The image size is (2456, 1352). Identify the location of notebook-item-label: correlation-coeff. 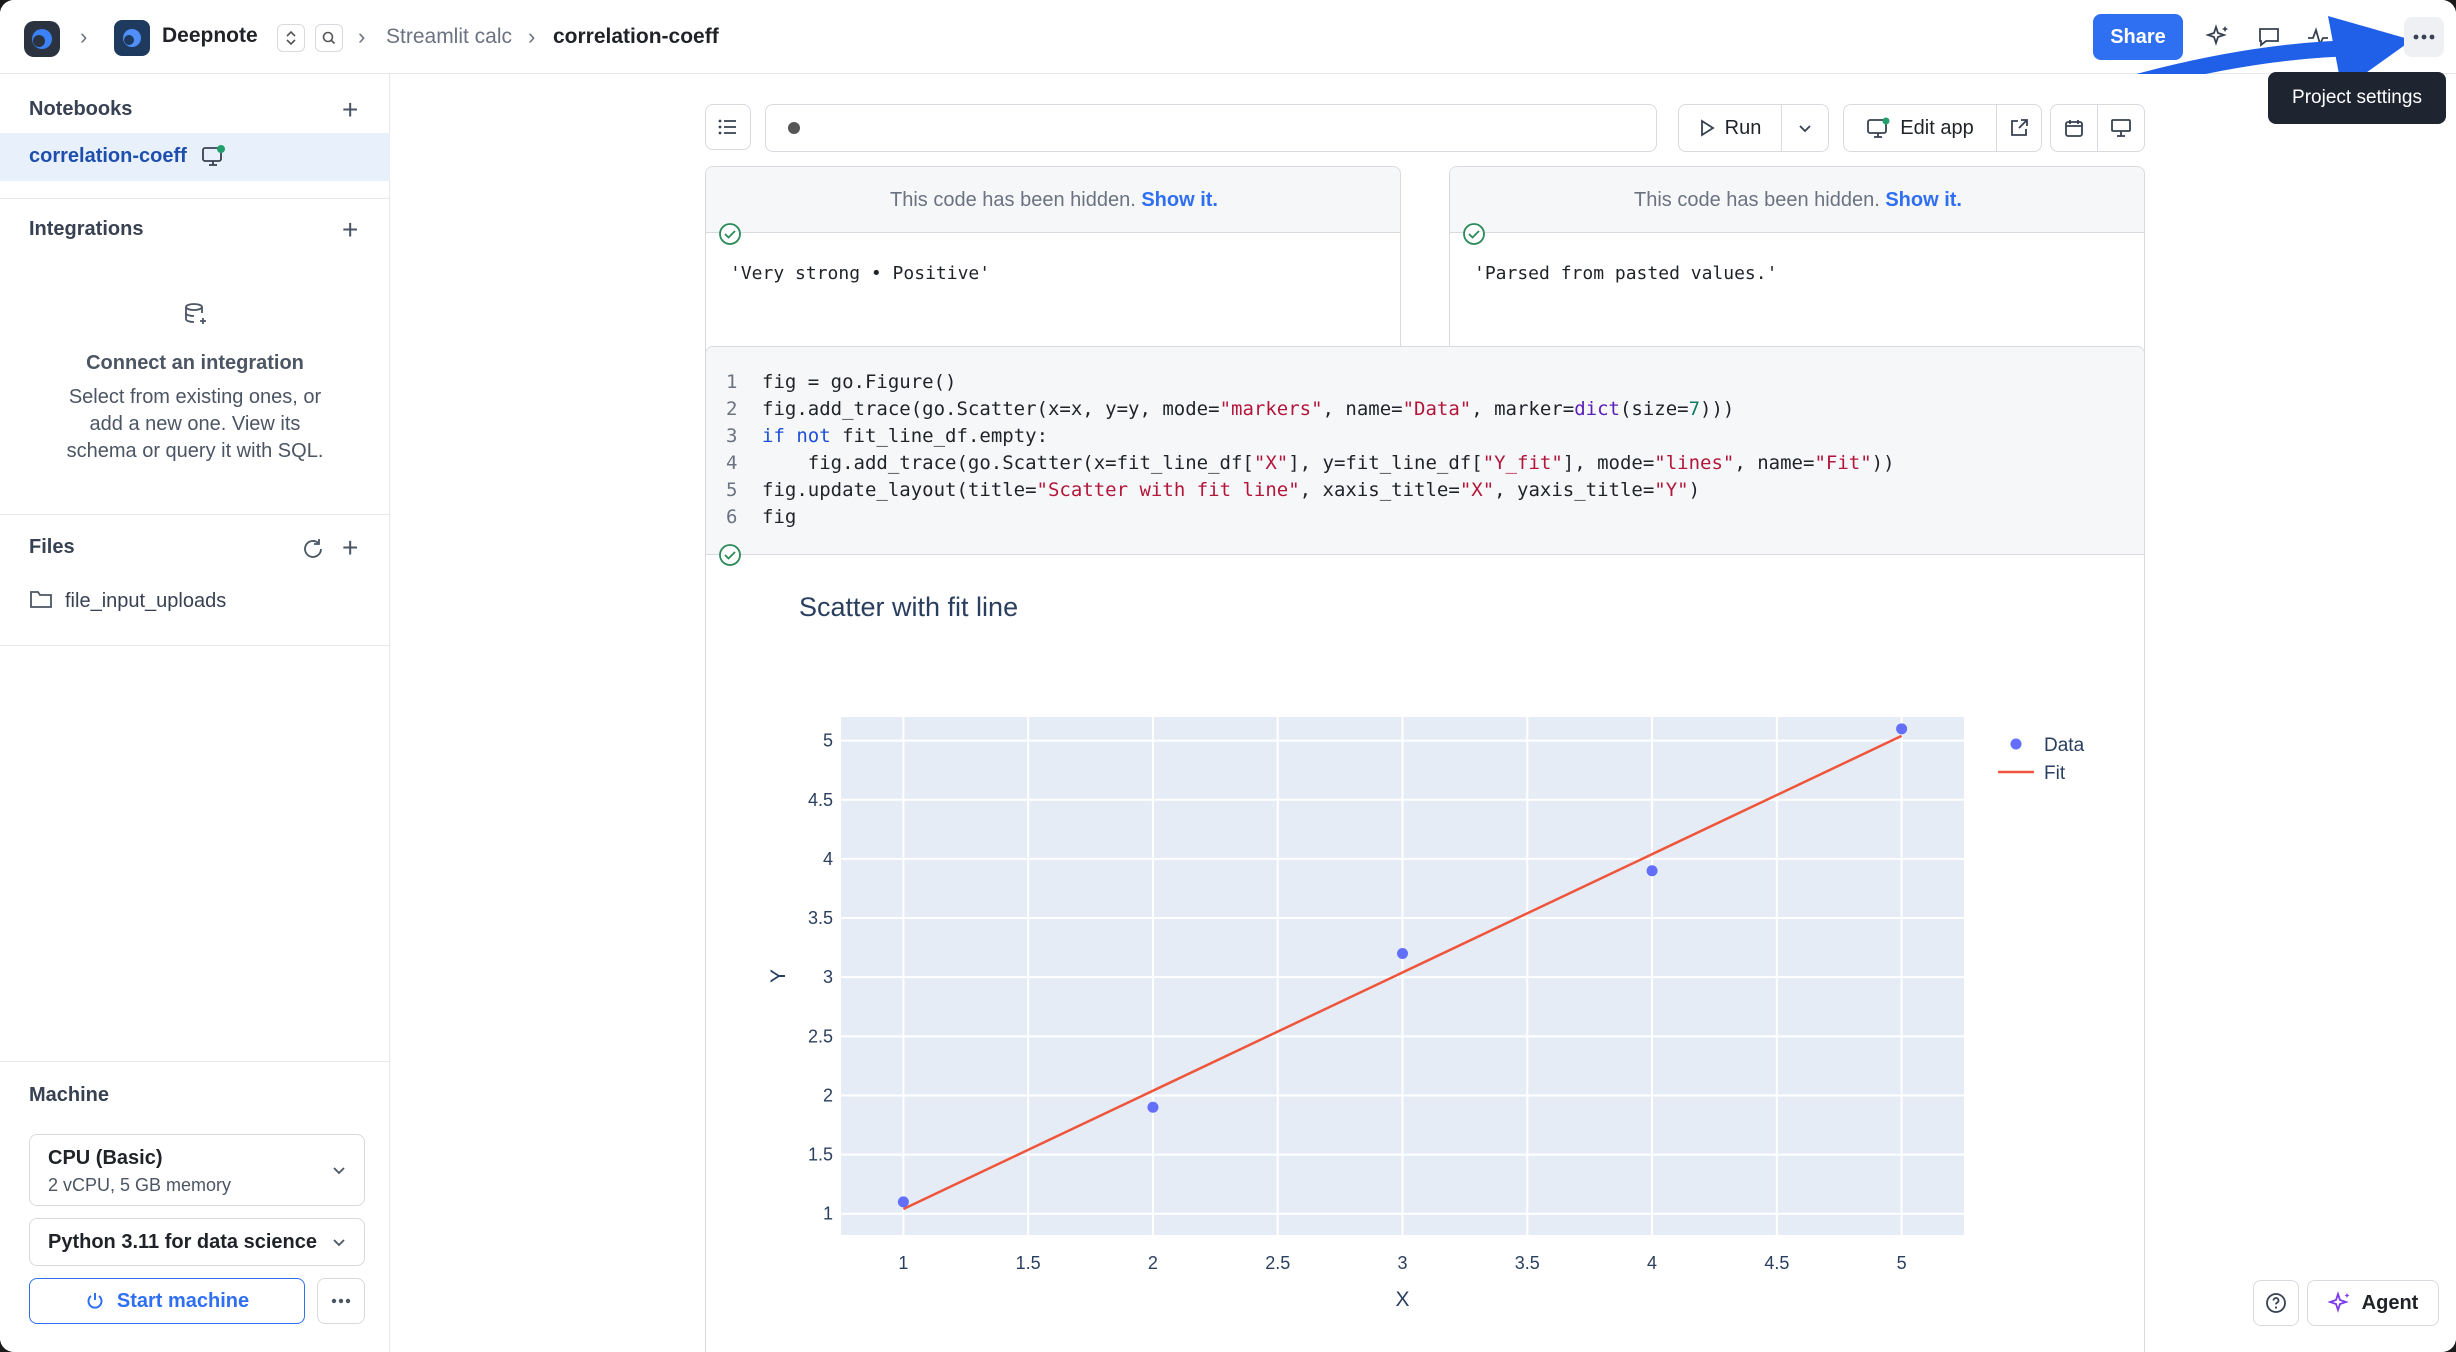
(108, 156).